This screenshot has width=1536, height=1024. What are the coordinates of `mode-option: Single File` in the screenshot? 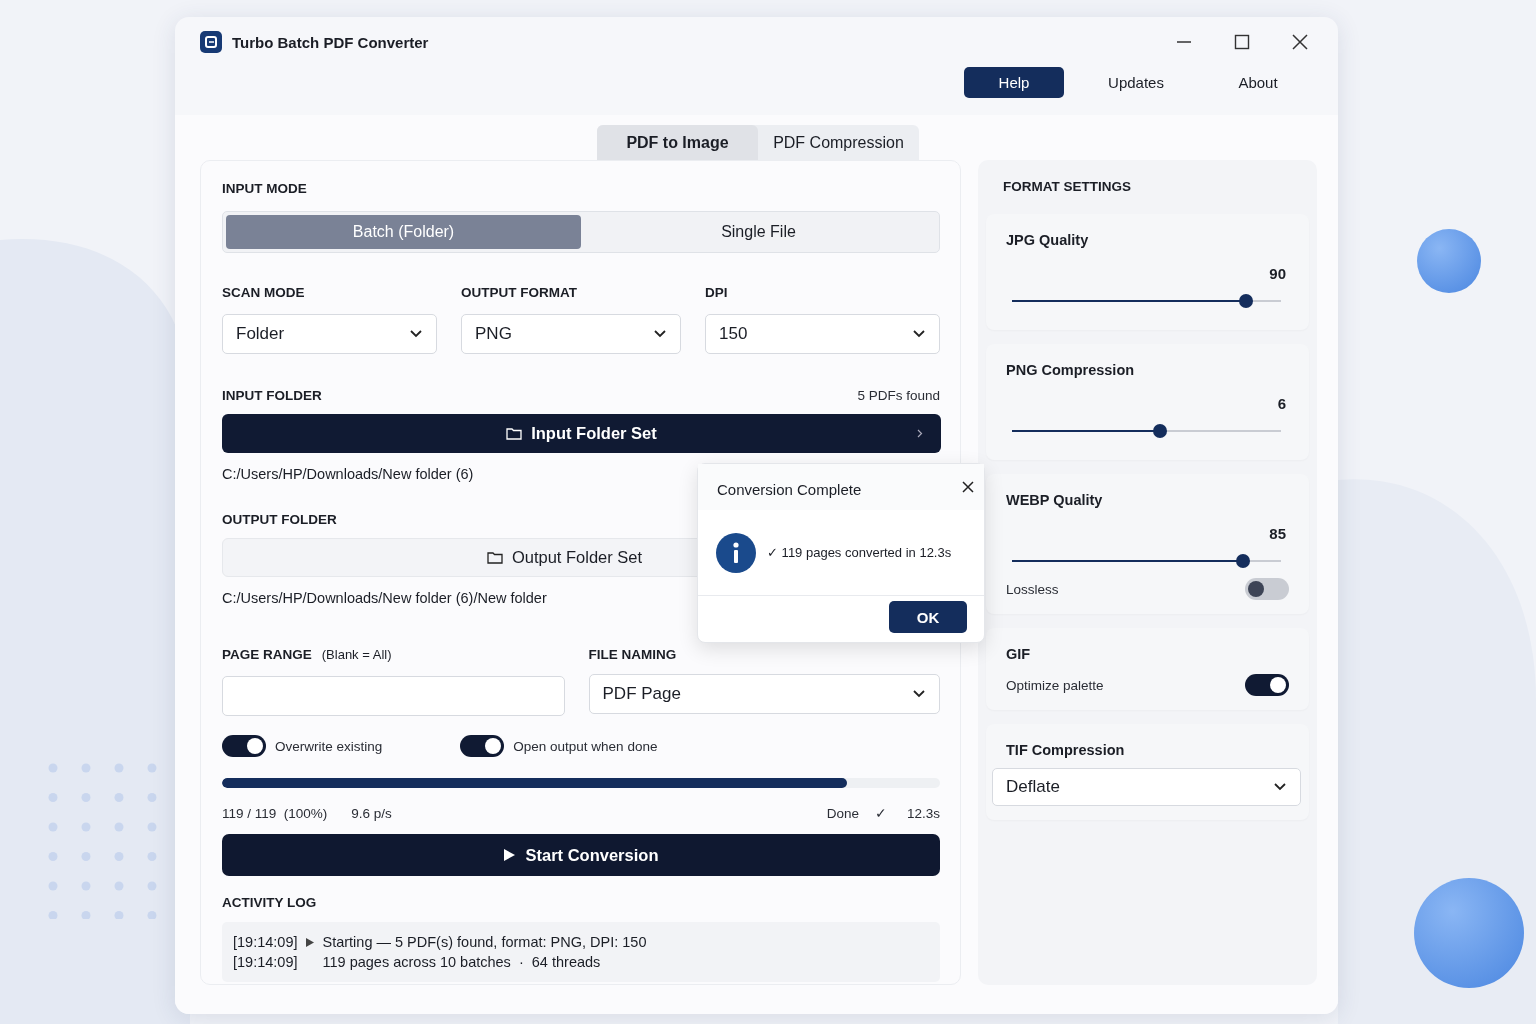 It's located at (758, 232).